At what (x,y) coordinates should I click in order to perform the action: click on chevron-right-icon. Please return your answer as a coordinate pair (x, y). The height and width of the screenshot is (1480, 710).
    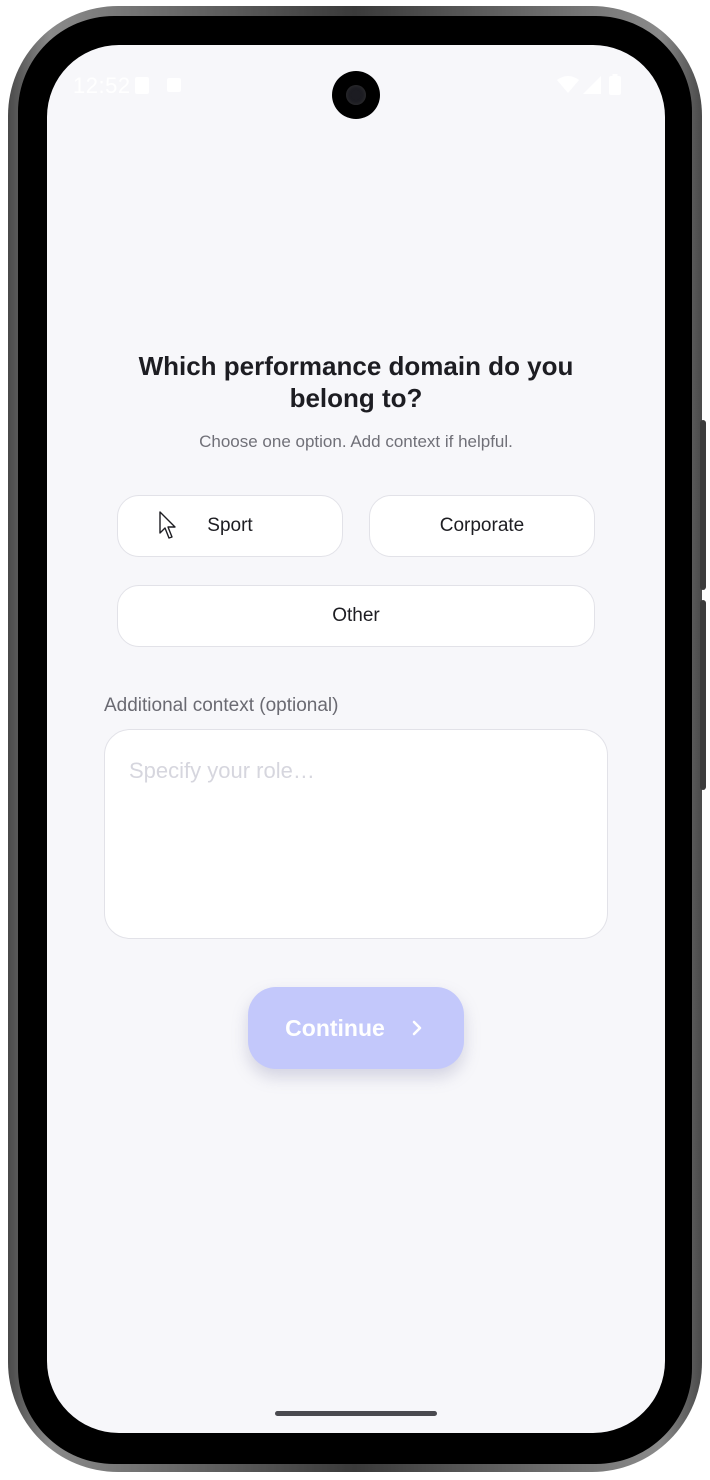
    Looking at the image, I should click on (417, 1028).